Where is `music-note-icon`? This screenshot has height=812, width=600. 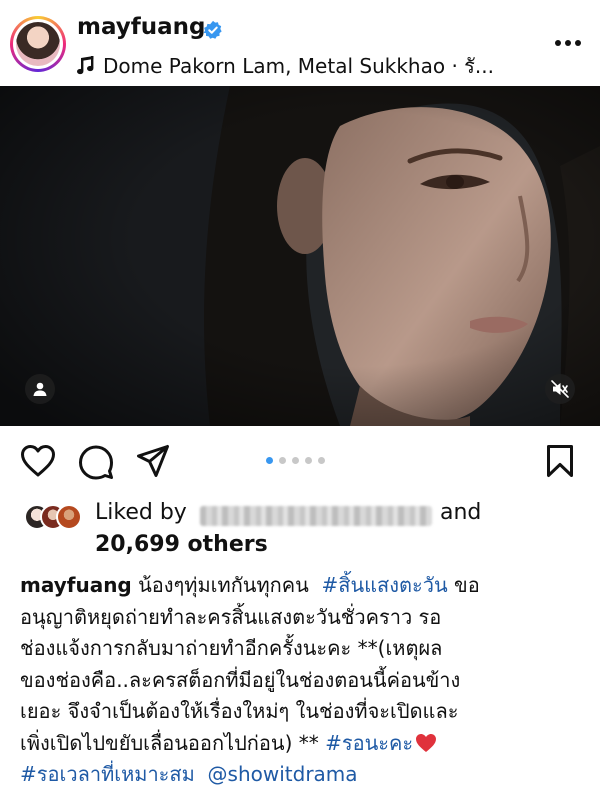 music-note-icon is located at coordinates (85, 65).